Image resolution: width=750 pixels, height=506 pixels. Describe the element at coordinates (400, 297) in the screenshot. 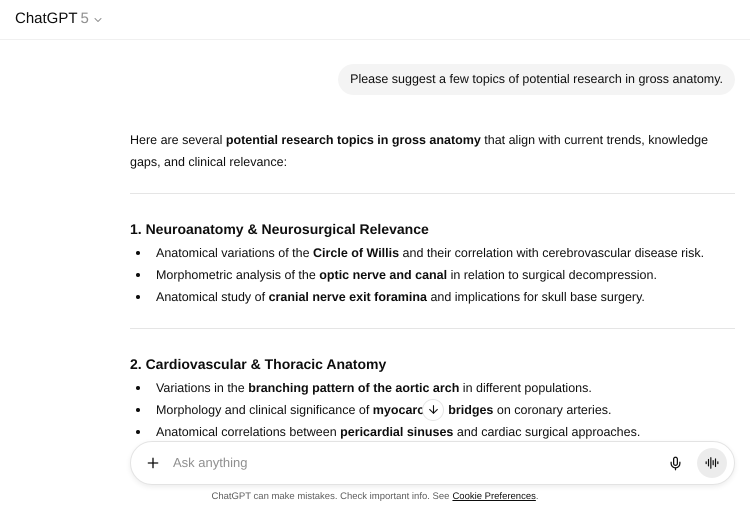

I see `bullet-text: Anatomical study of cranial nerve exit foramina and implications for skull base surgery.` at that location.